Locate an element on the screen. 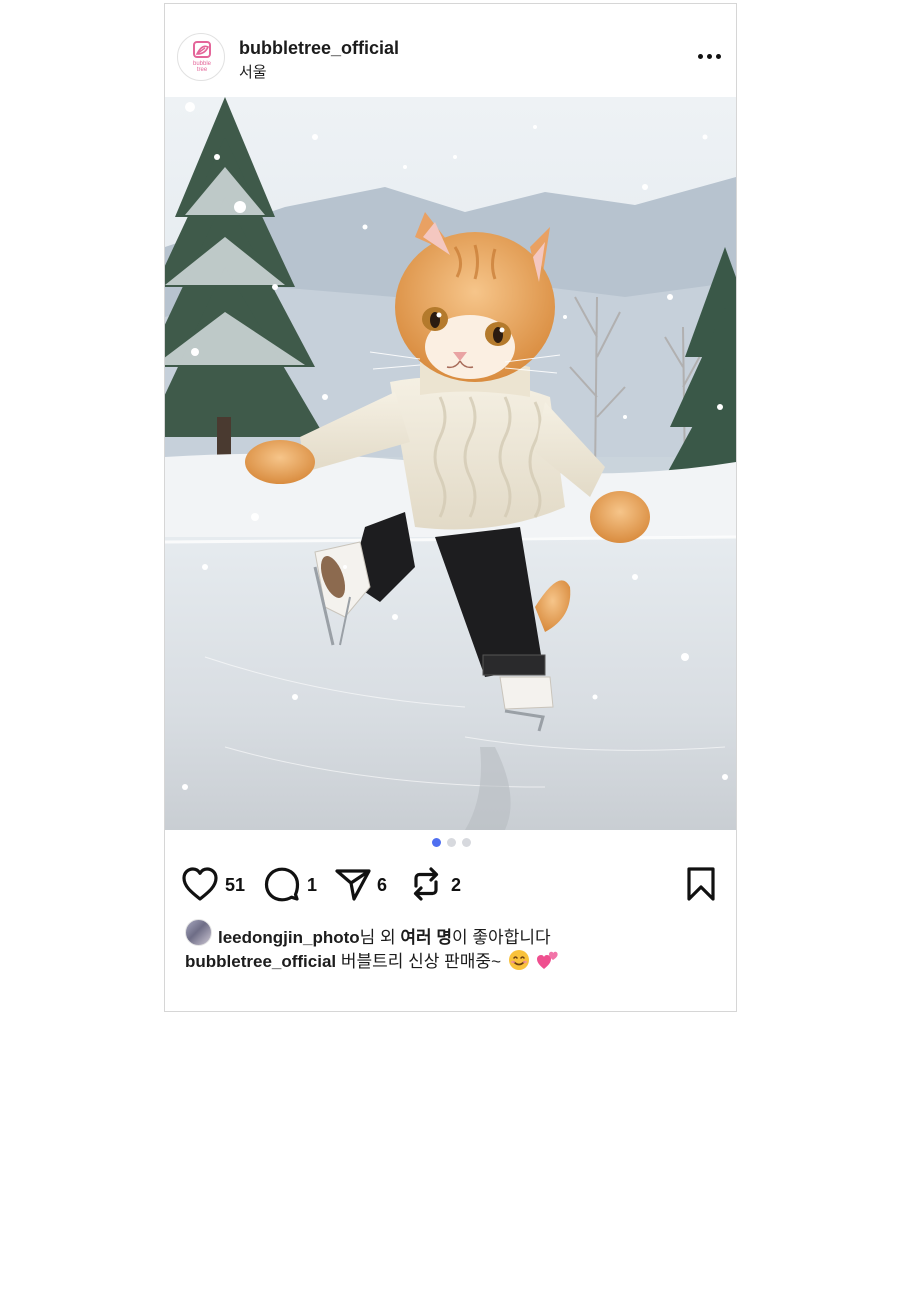  share-count: 6 is located at coordinates (382, 885).